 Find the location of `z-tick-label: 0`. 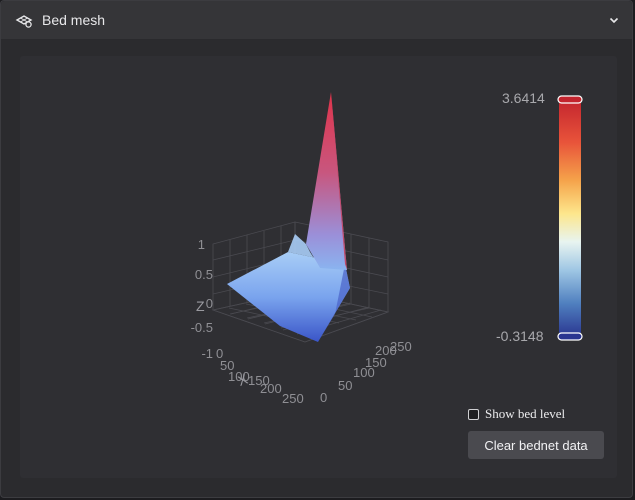

z-tick-label: 0 is located at coordinates (209, 303).